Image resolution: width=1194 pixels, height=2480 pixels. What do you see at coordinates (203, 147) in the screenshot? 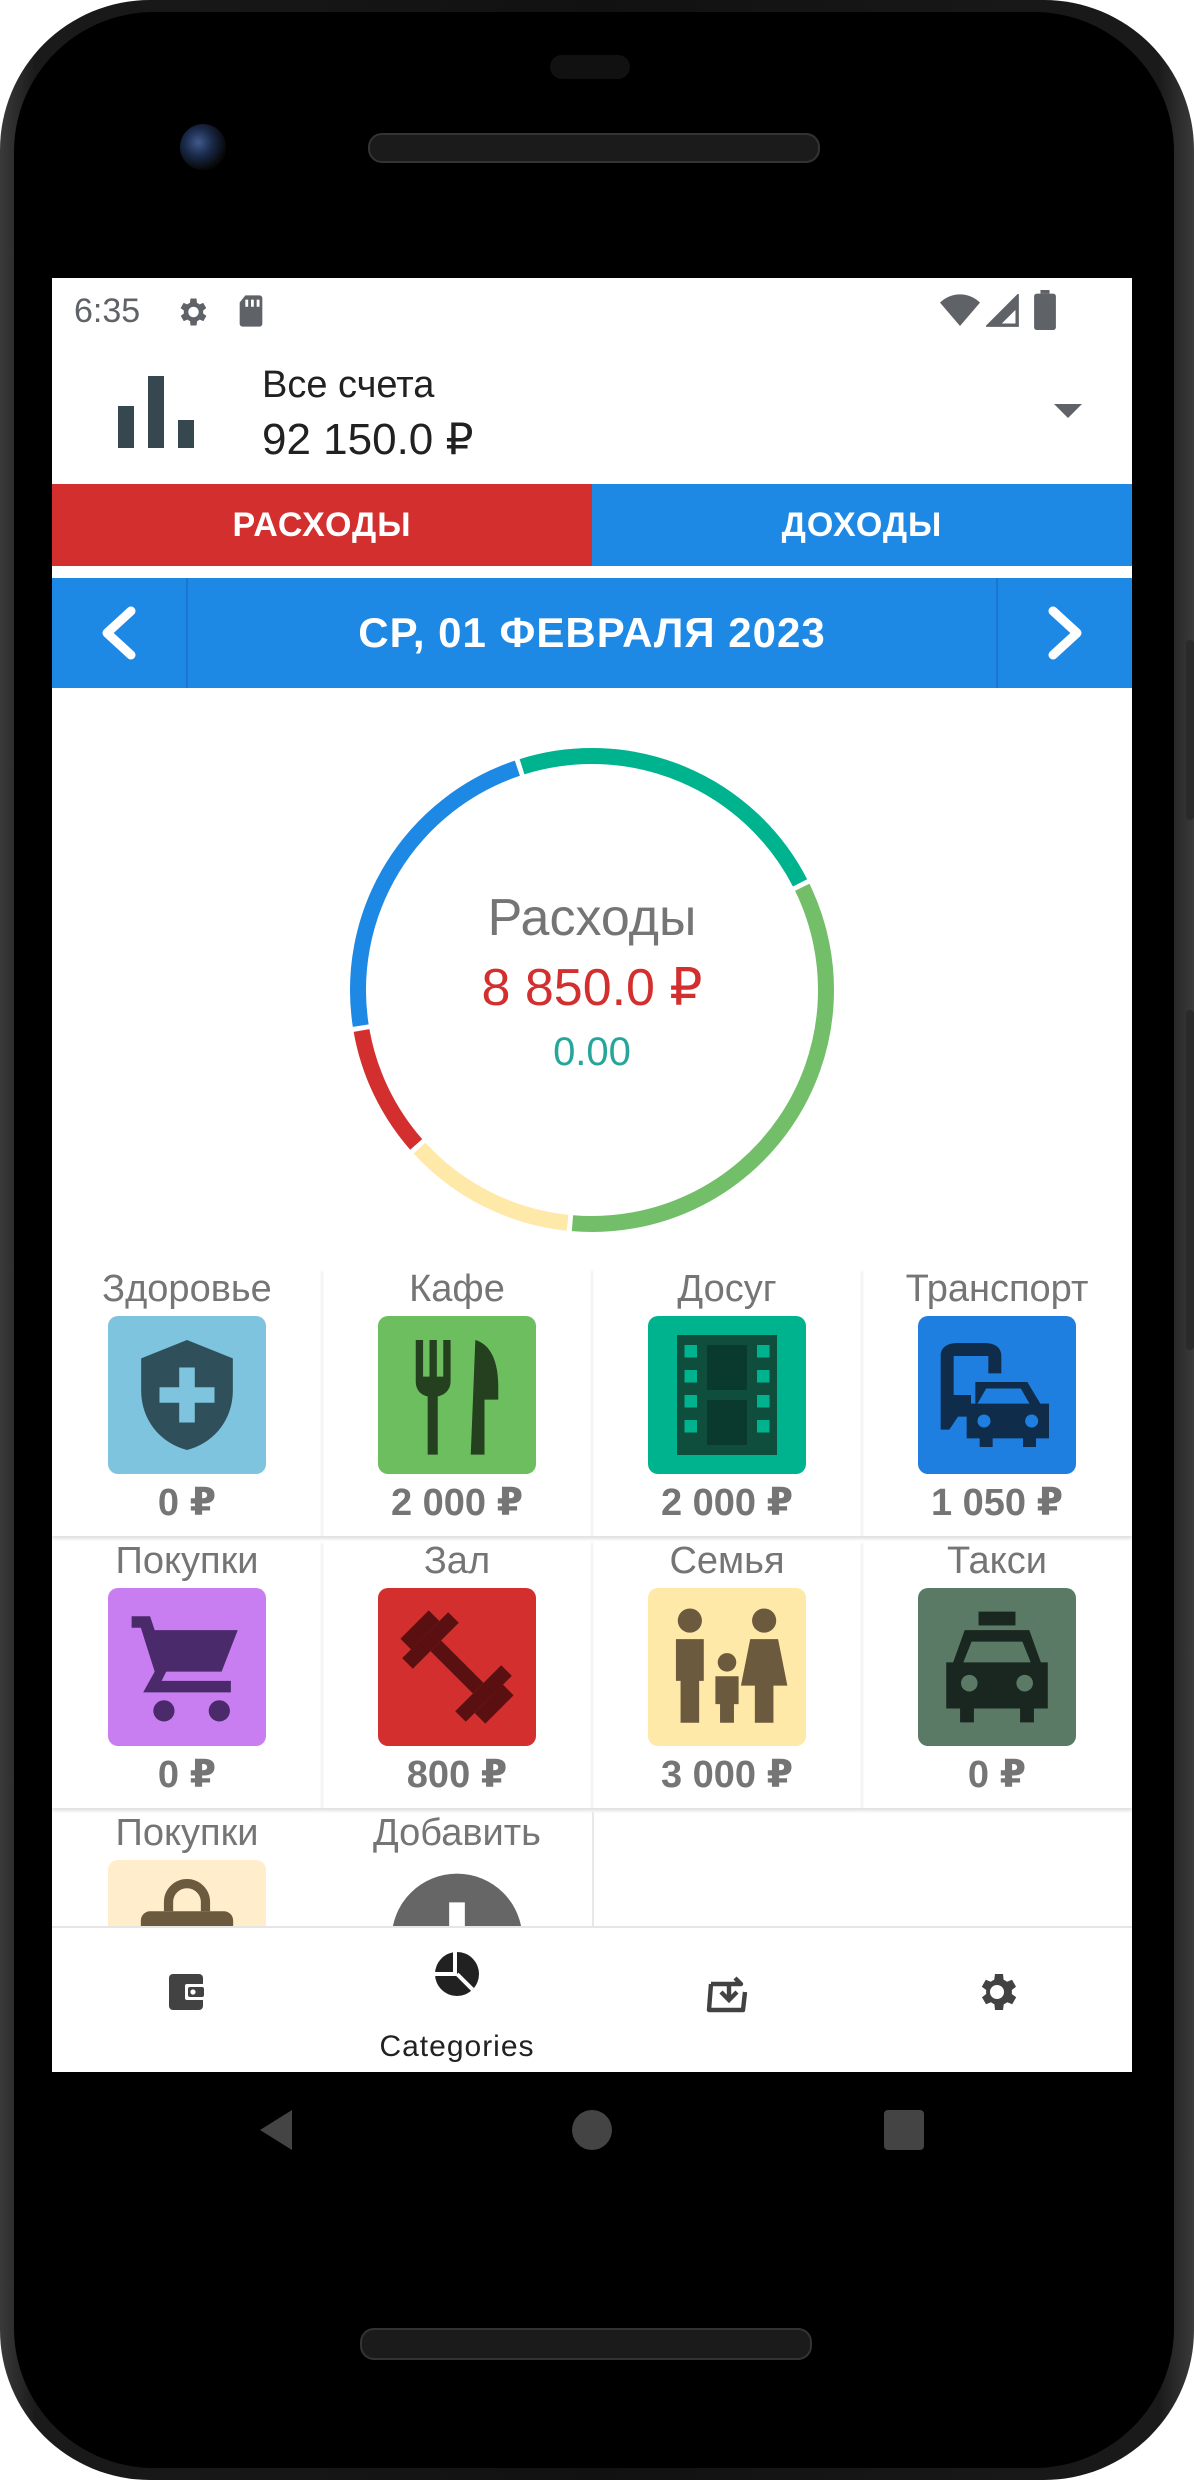
I see `front-camera-icon` at bounding box center [203, 147].